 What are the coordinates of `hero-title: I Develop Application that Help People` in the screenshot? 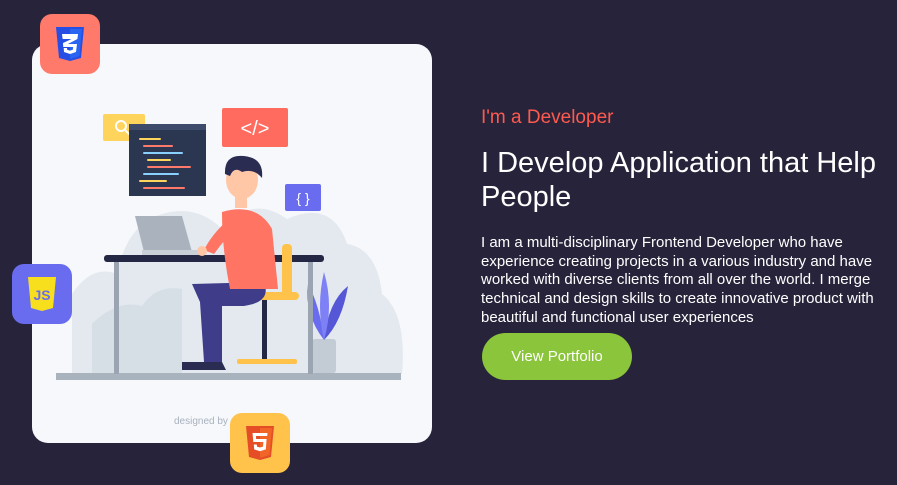 It's located at (678, 180).